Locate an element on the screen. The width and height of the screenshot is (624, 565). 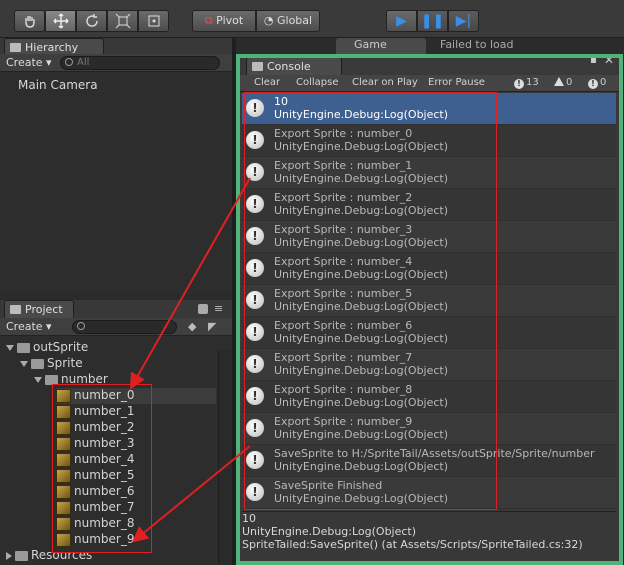
annotation-arrows is located at coordinates (190, 360).